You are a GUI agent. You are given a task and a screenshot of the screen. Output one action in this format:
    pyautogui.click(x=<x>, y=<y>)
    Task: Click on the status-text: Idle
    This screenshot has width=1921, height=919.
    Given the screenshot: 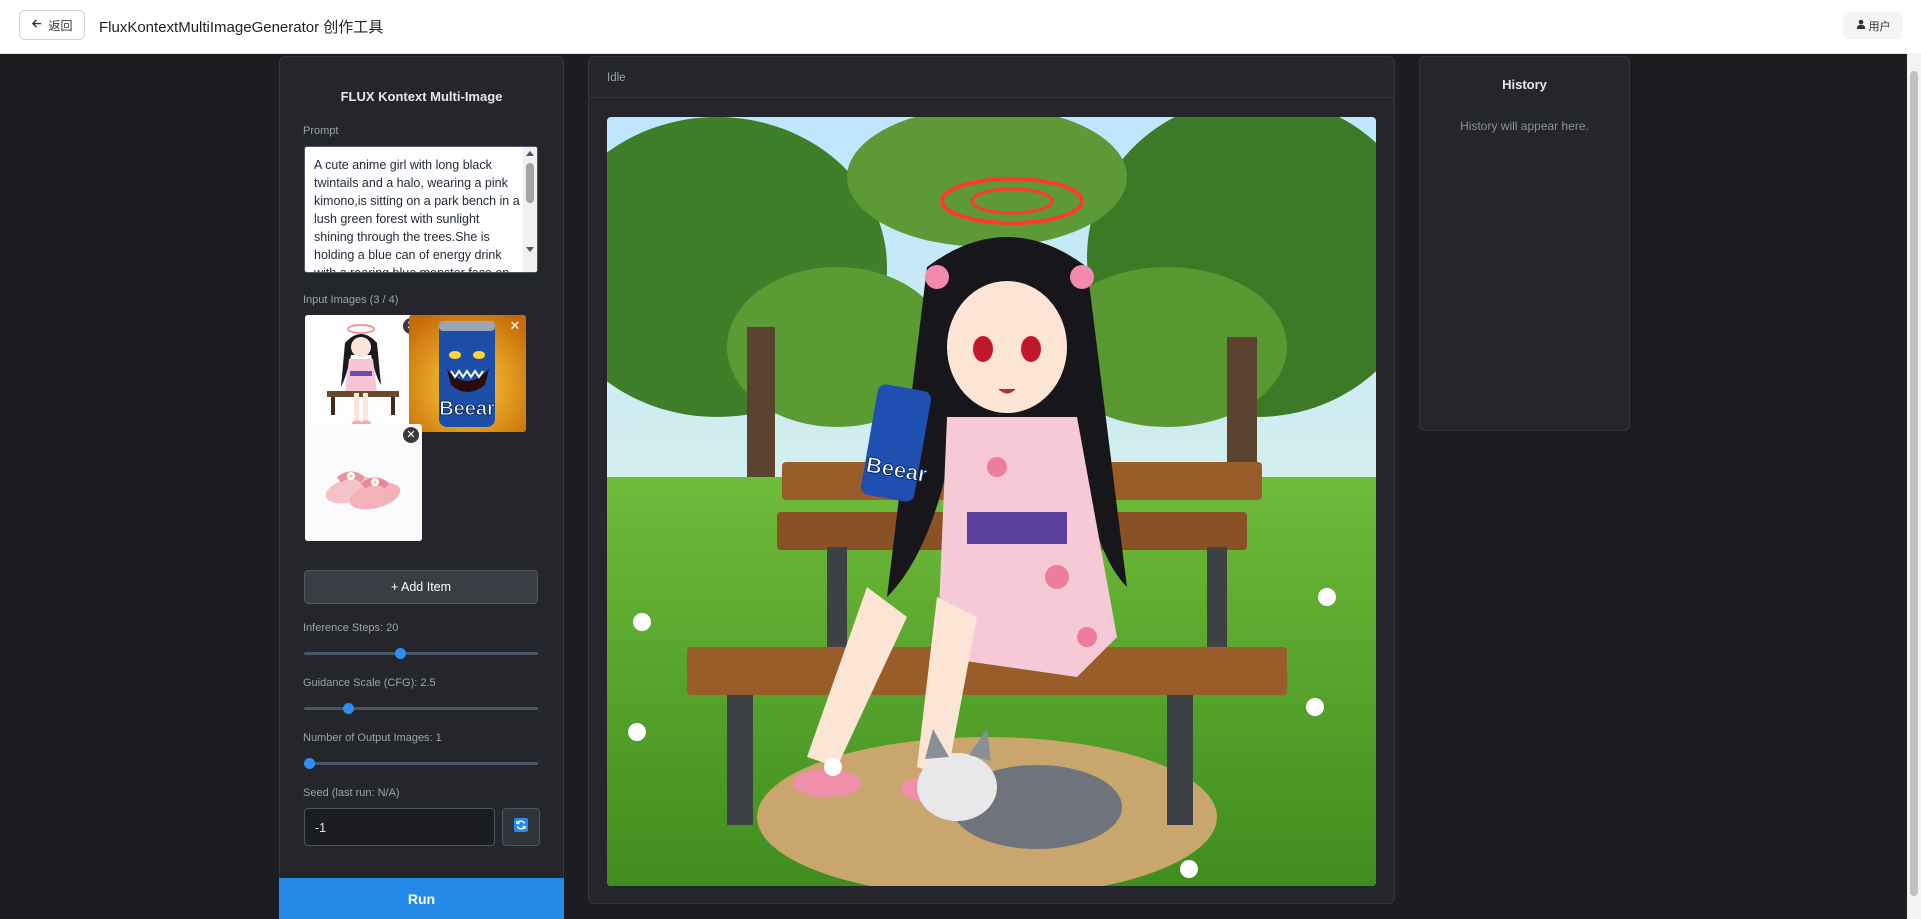 What is the action you would take?
    pyautogui.click(x=616, y=78)
    